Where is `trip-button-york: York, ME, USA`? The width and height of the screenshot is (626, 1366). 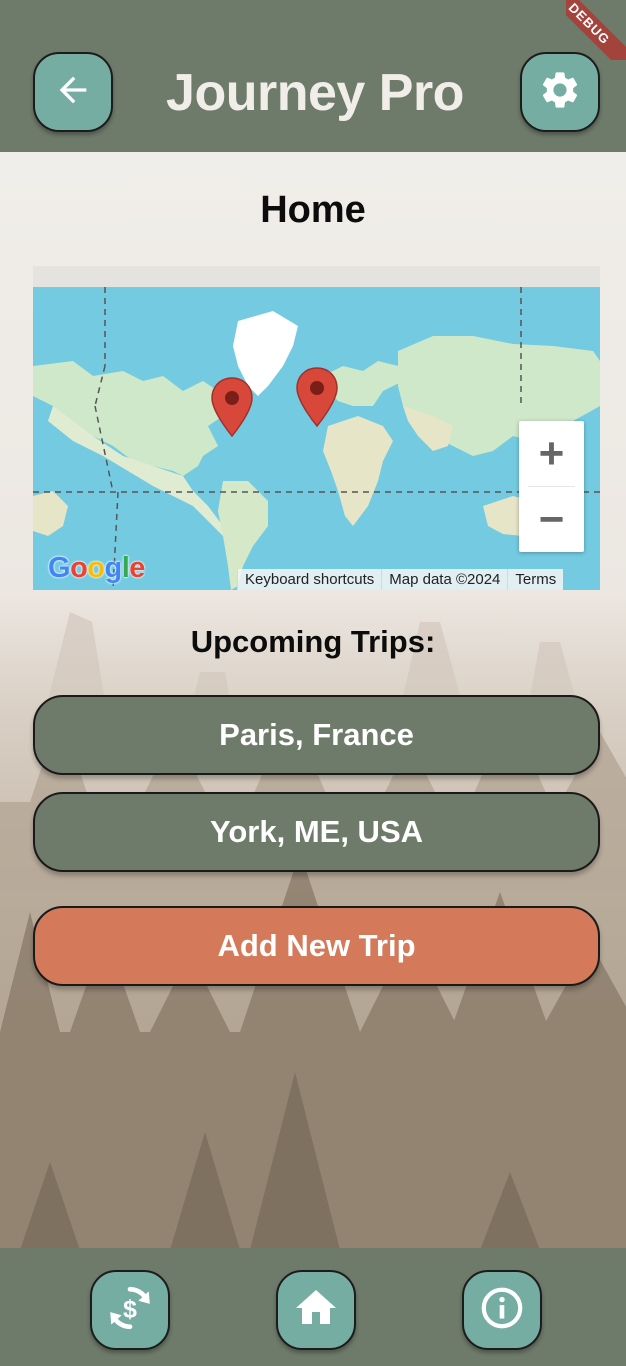 trip-button-york: York, ME, USA is located at coordinates (316, 832).